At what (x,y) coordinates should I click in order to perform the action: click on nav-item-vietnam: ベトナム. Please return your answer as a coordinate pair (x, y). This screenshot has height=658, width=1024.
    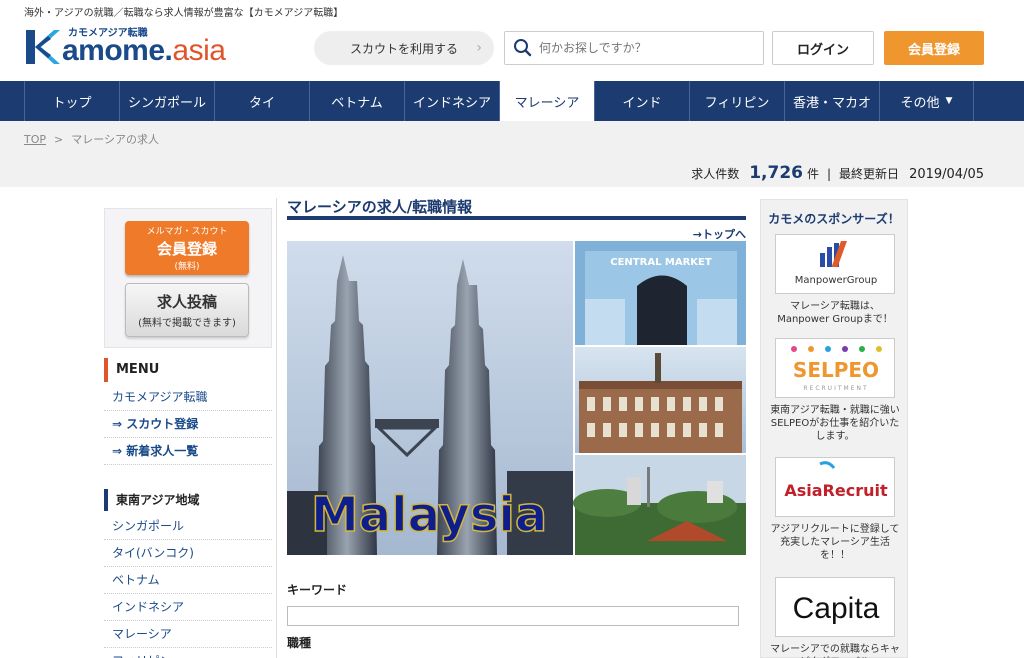
    Looking at the image, I should click on (356, 101).